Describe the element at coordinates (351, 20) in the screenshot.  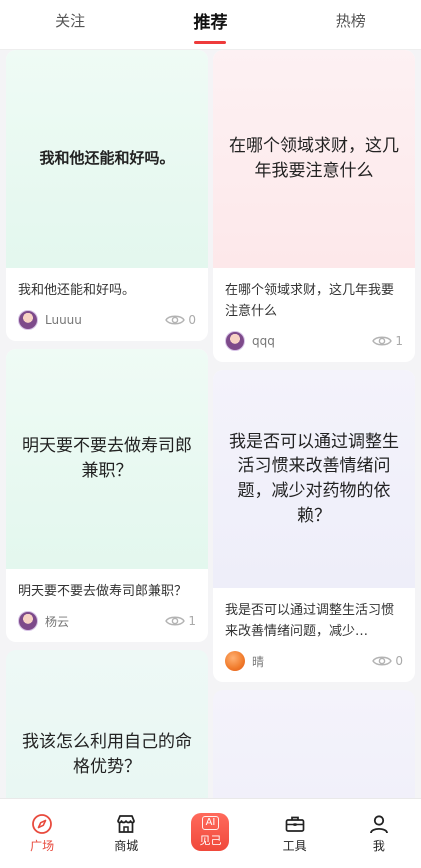
I see `tab-hot: 热榜` at that location.